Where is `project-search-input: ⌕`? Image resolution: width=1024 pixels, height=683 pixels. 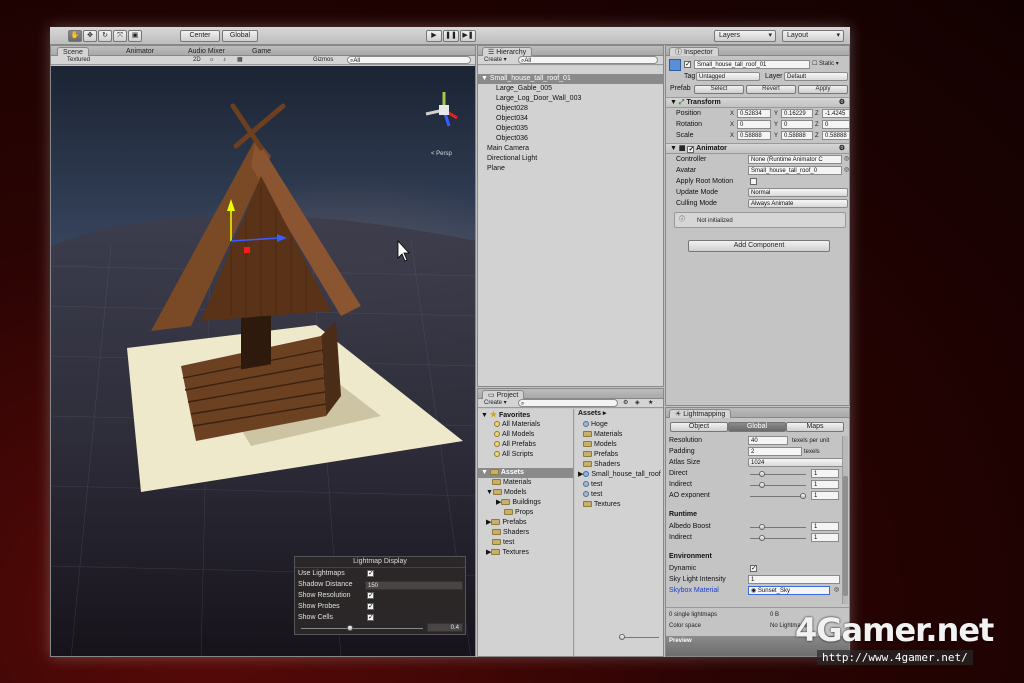
project-search-input: ⌕ is located at coordinates (568, 403).